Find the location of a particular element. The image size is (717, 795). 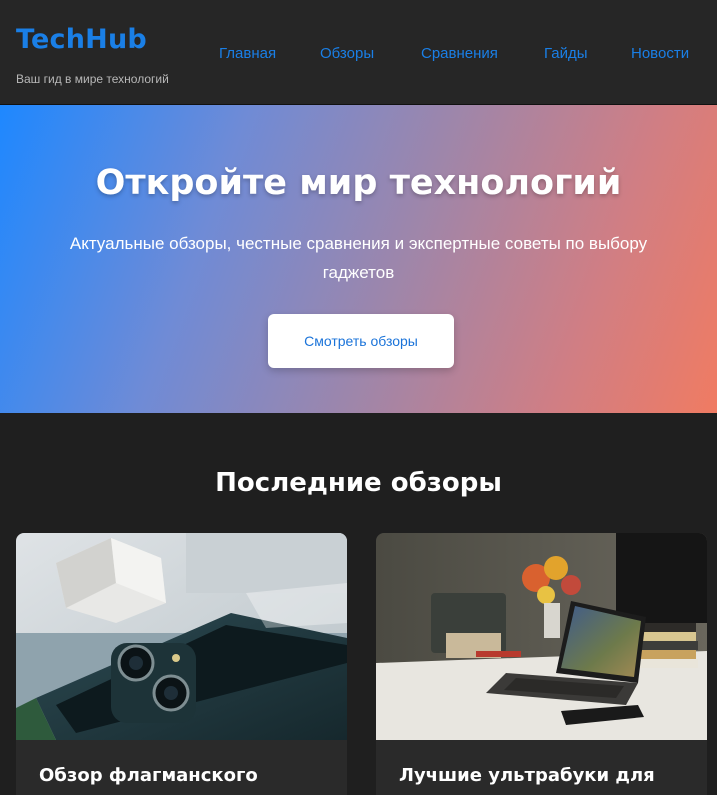

view-reviews-button: Смотреть обзоры is located at coordinates (361, 341).